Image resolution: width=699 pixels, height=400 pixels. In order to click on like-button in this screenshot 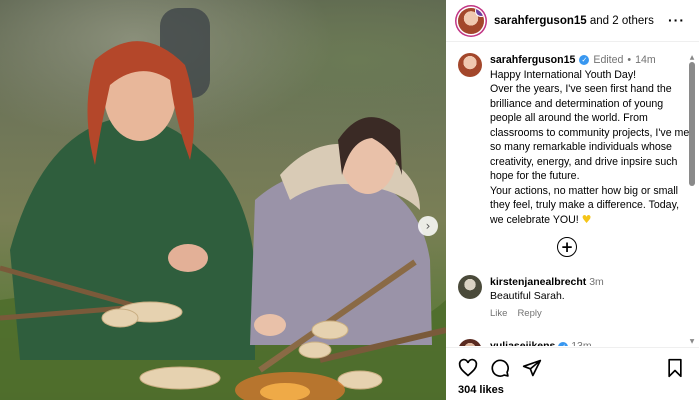, I will do `click(468, 368)`.